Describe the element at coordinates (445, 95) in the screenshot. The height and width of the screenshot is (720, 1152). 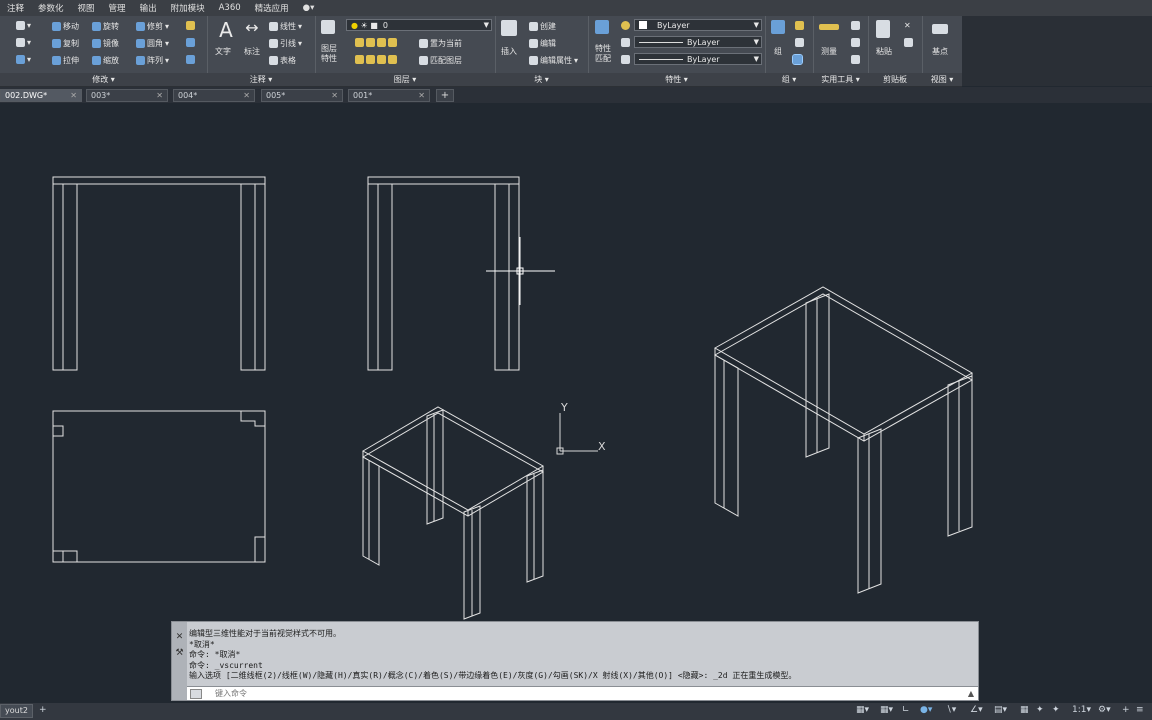
I see `new-tab-button: +` at that location.